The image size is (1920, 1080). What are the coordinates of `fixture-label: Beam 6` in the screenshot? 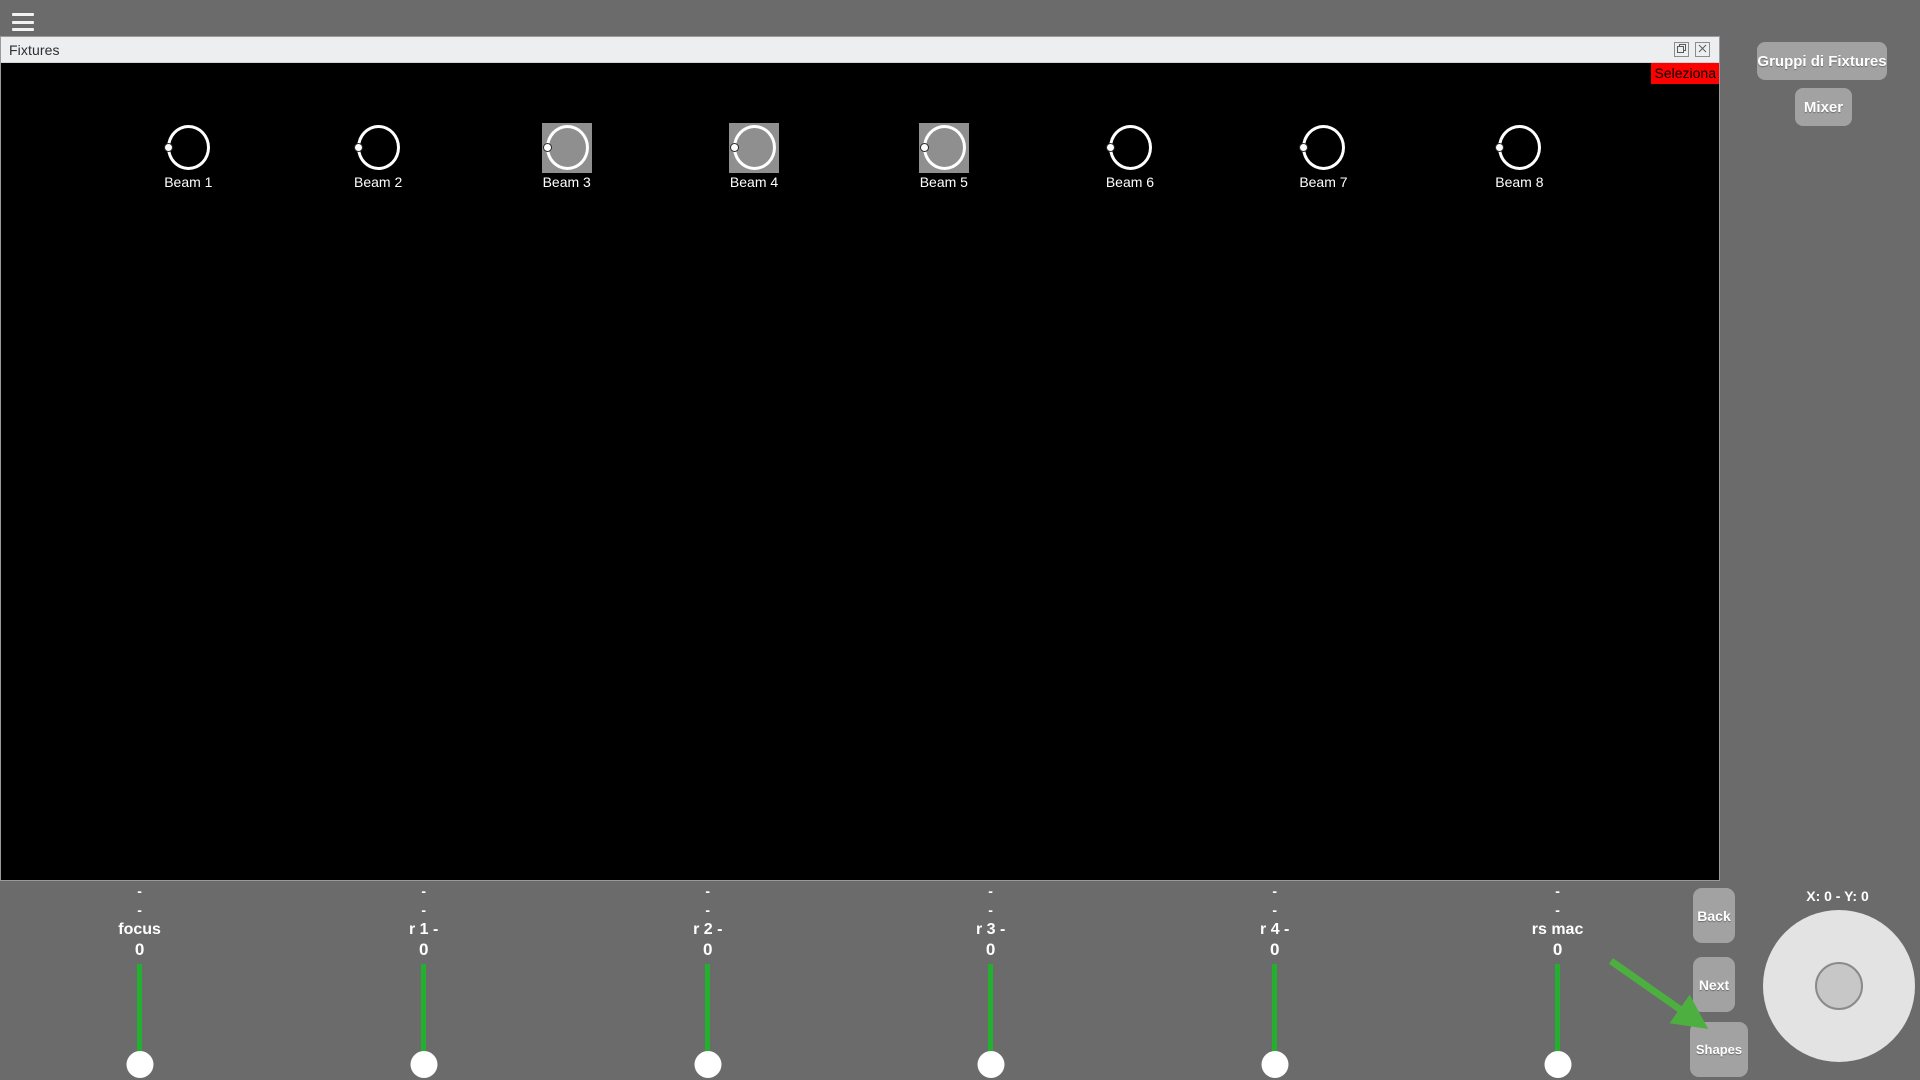 It's located at (1130, 182).